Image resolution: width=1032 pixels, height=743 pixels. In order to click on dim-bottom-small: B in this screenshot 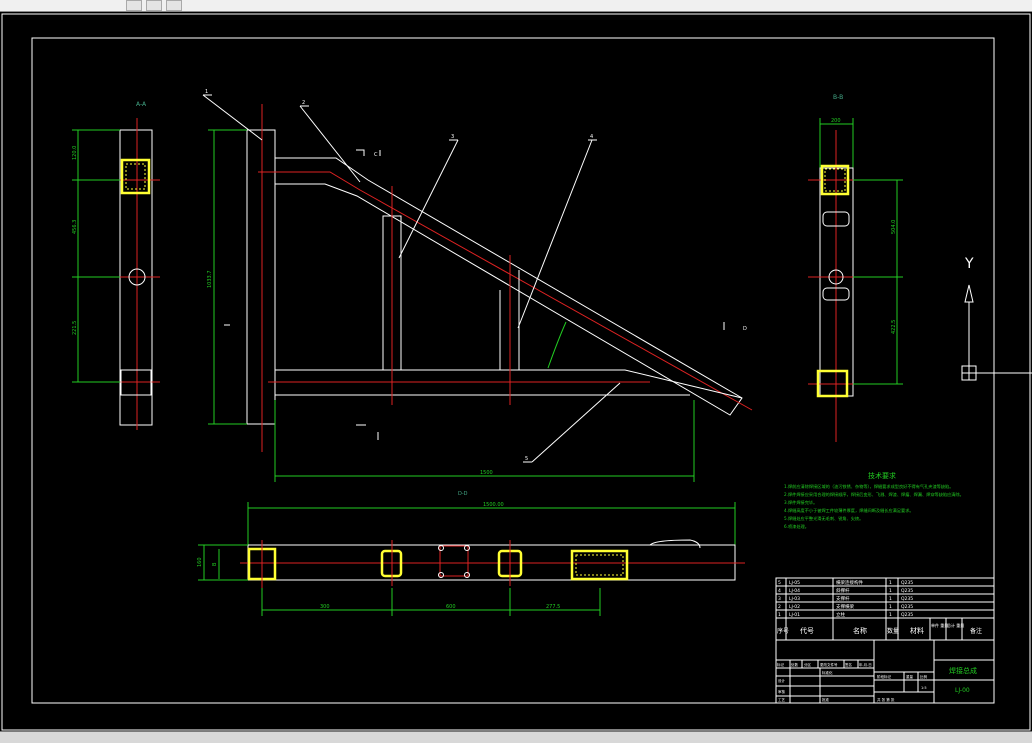, I will do `click(215, 564)`.